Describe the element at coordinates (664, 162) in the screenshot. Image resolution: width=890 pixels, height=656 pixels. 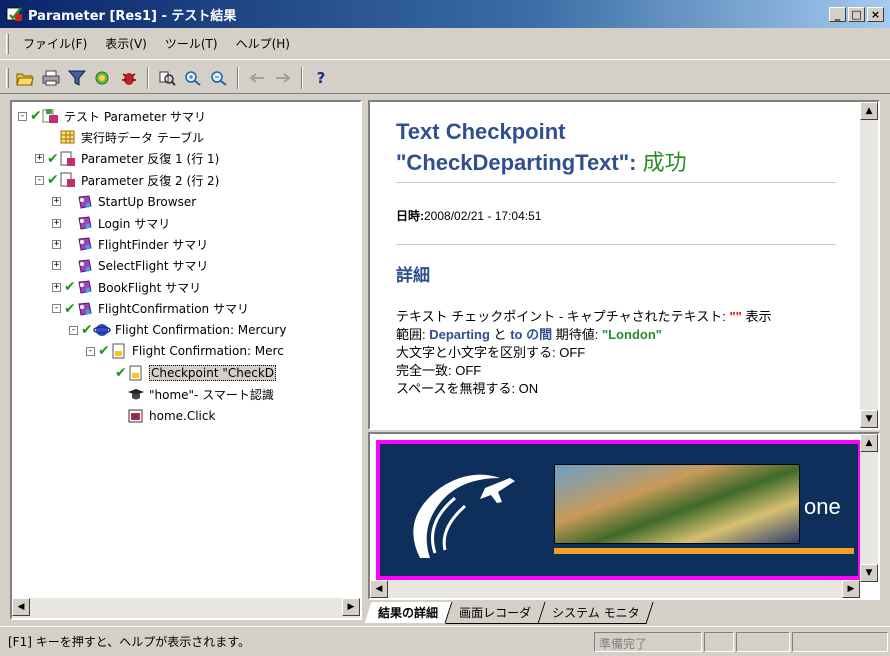
I see `checkpoint-status: 成功` at that location.